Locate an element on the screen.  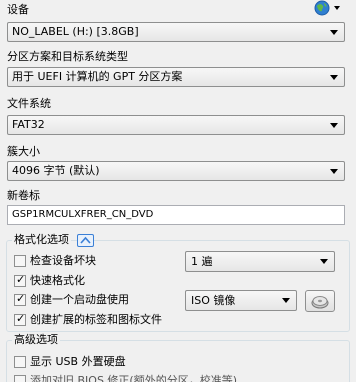
disc-drive-icon is located at coordinates (320, 302).